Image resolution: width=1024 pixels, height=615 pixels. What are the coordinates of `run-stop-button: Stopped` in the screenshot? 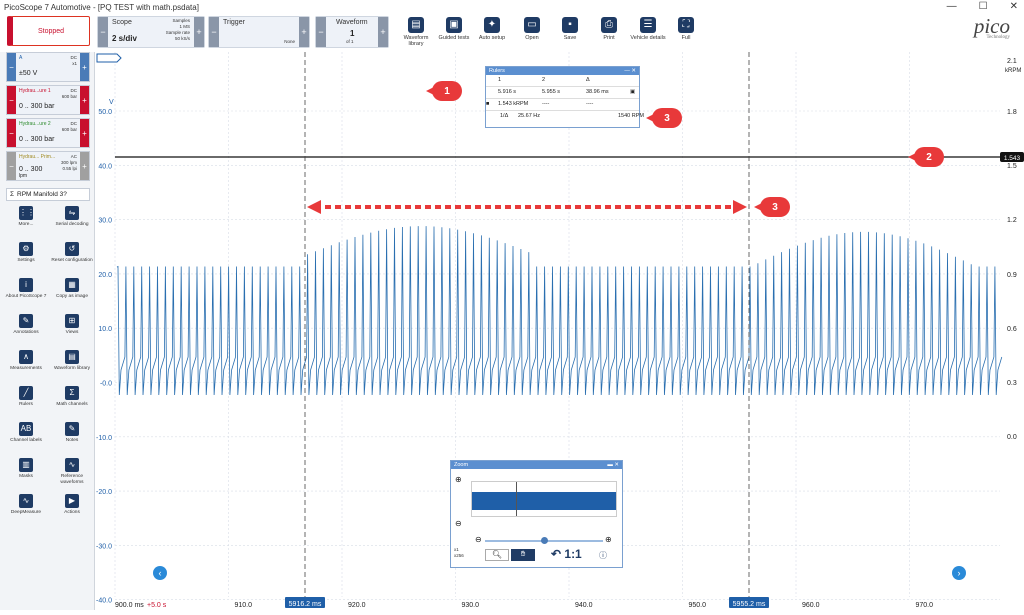 It's located at (48, 31).